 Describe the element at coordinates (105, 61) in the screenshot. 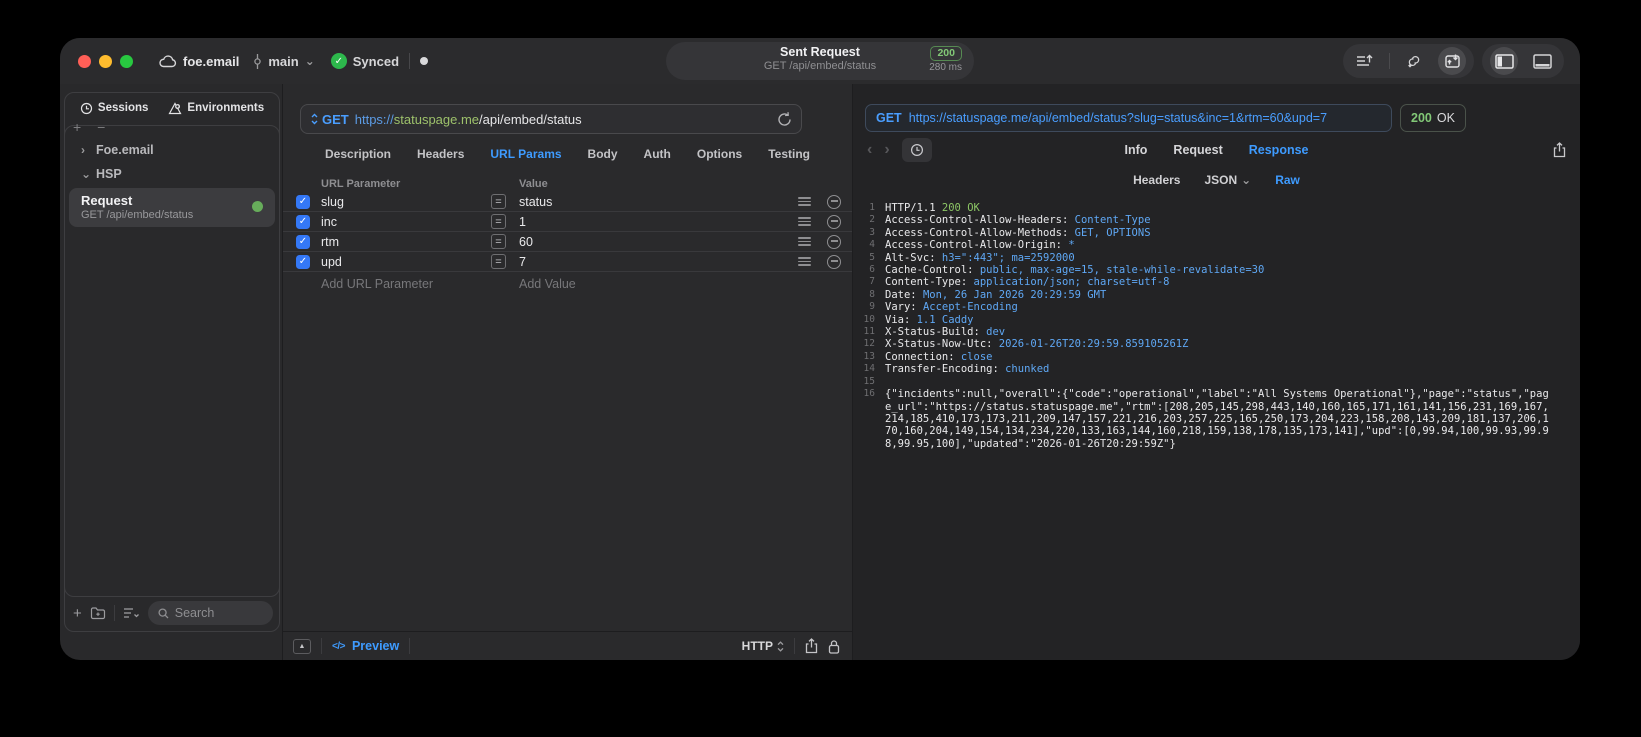

I see `minimize-window-button` at that location.